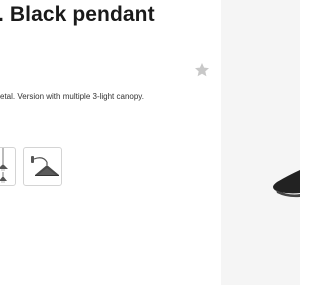 The image size is (320, 300). I want to click on star-icon, so click(202, 70).